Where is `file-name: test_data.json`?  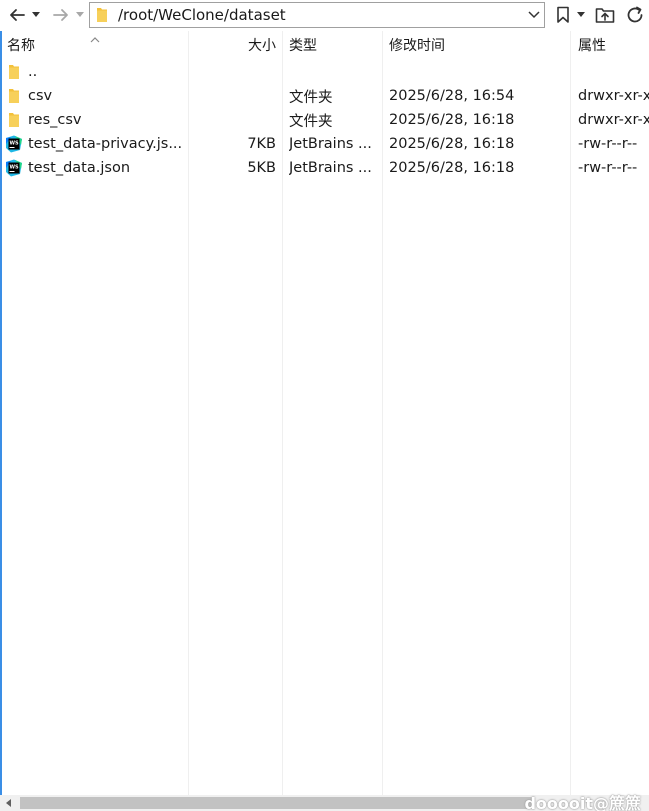 file-name: test_data.json is located at coordinates (79, 168).